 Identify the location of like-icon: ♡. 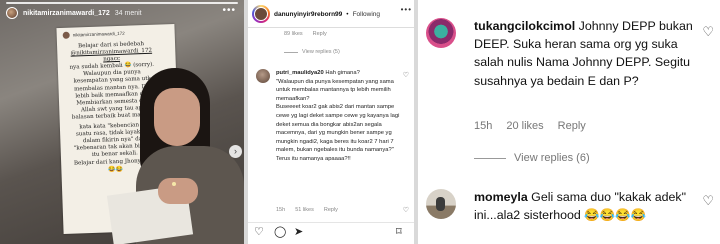
(259, 232).